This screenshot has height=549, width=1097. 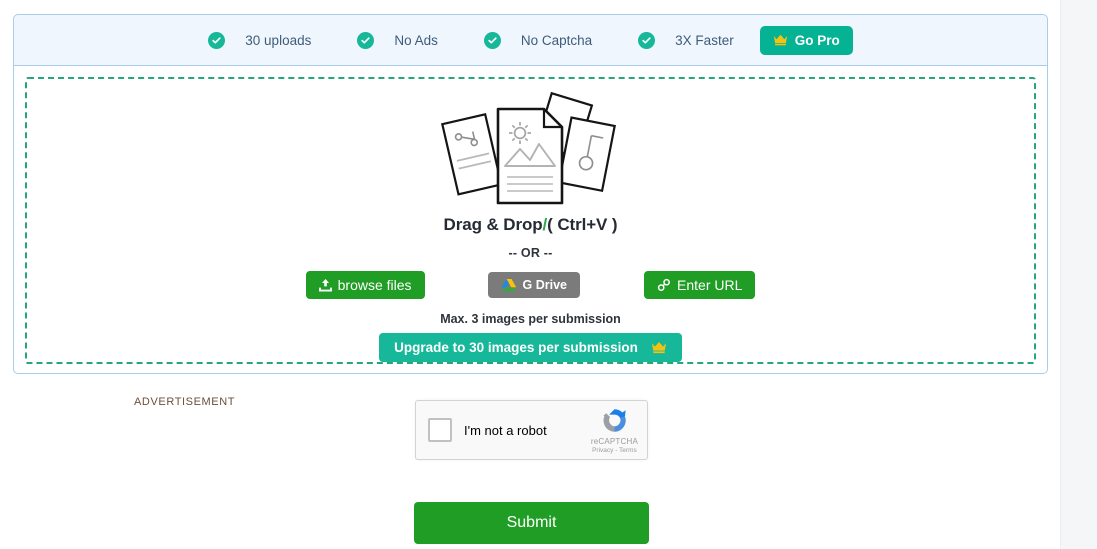 I want to click on browse-files-label: browse files, so click(x=374, y=285).